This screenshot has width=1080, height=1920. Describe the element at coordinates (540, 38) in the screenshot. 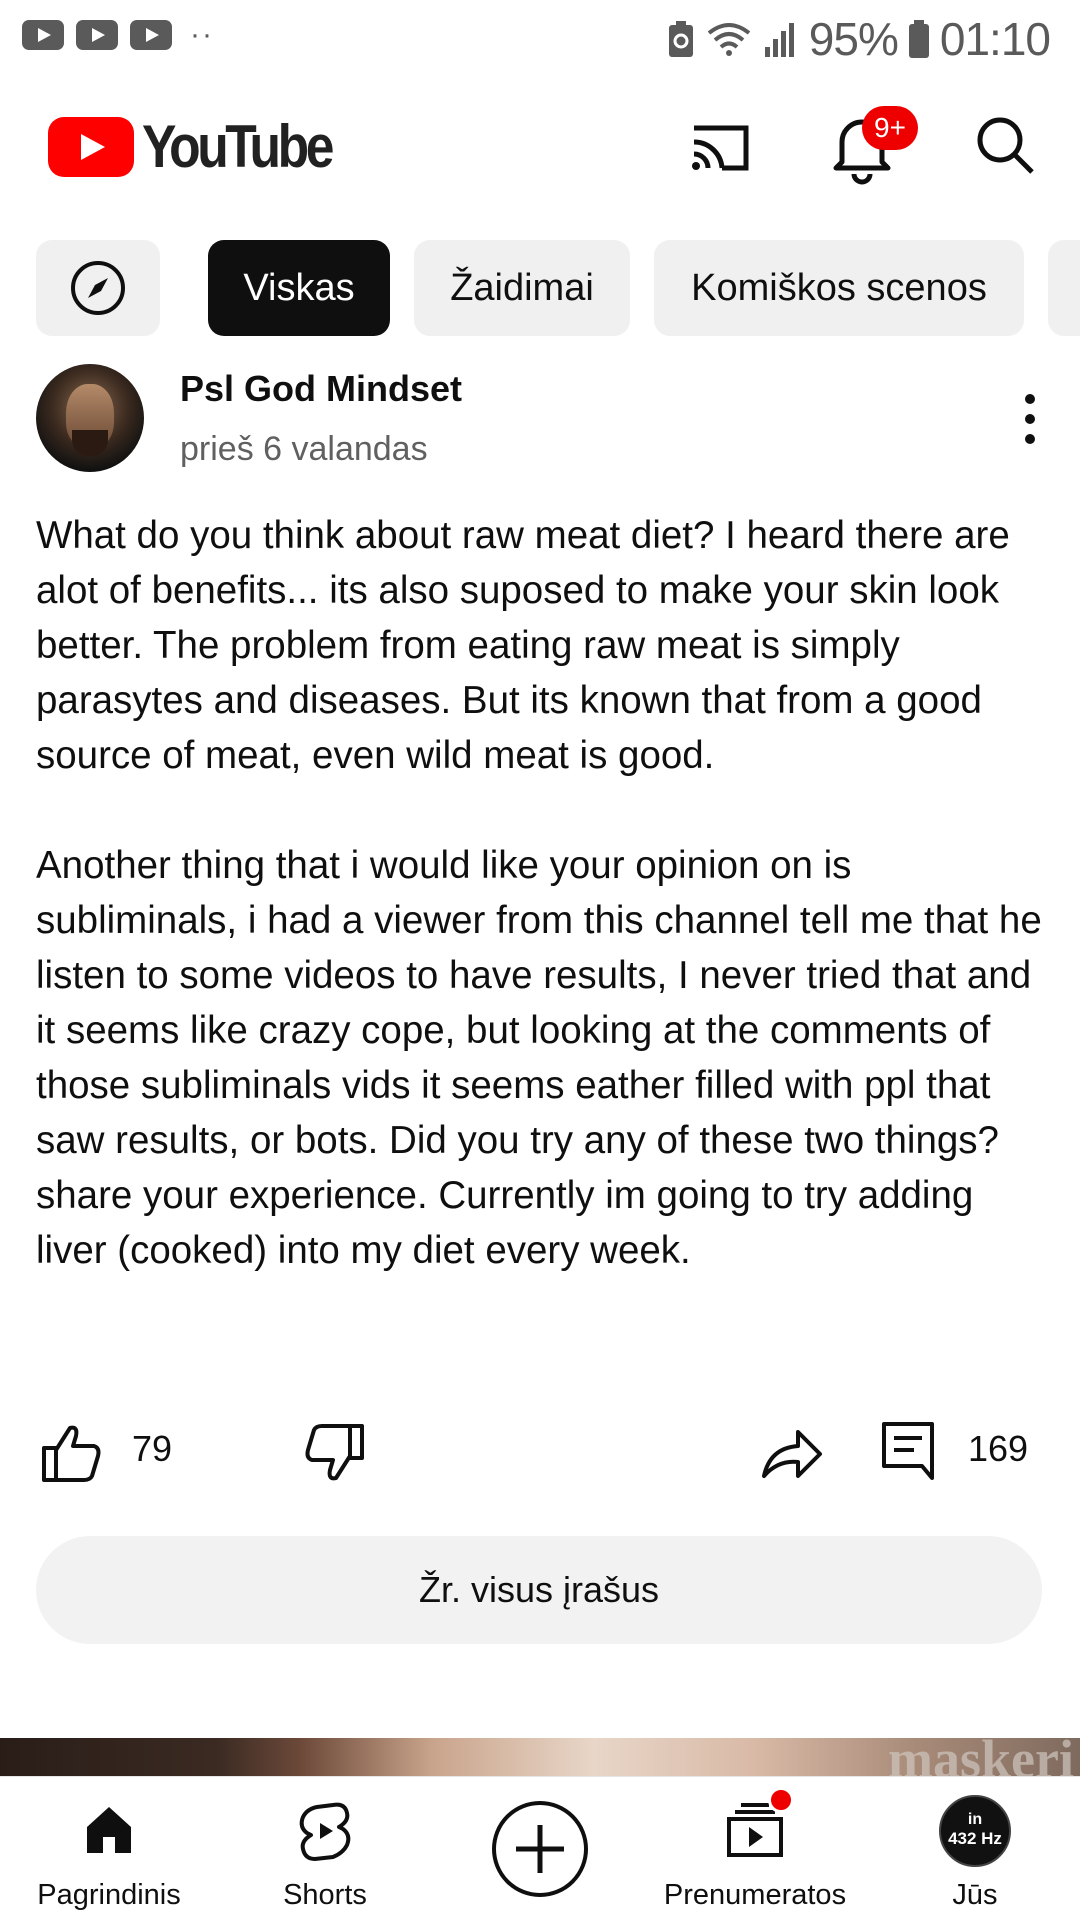

I see `status-bar: ·· 95% 01:10` at that location.